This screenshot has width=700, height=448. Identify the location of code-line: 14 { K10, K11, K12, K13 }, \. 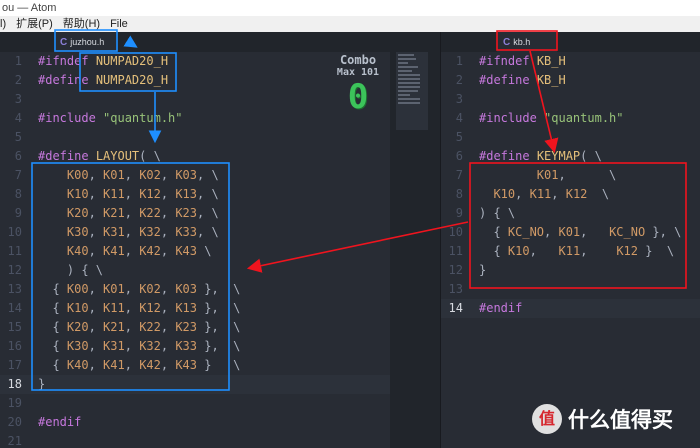
(195, 308).